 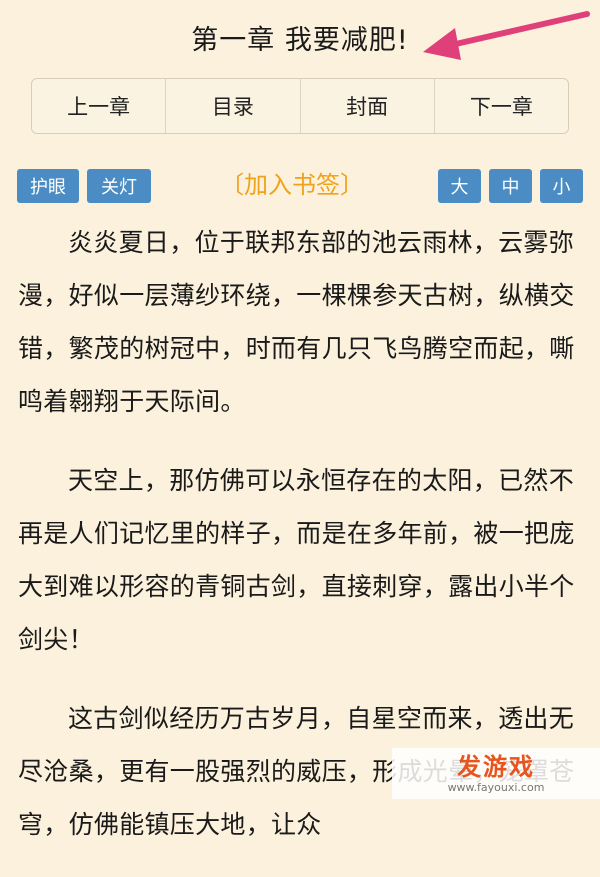 I want to click on eye-care-button: 护眼, so click(x=48, y=186).